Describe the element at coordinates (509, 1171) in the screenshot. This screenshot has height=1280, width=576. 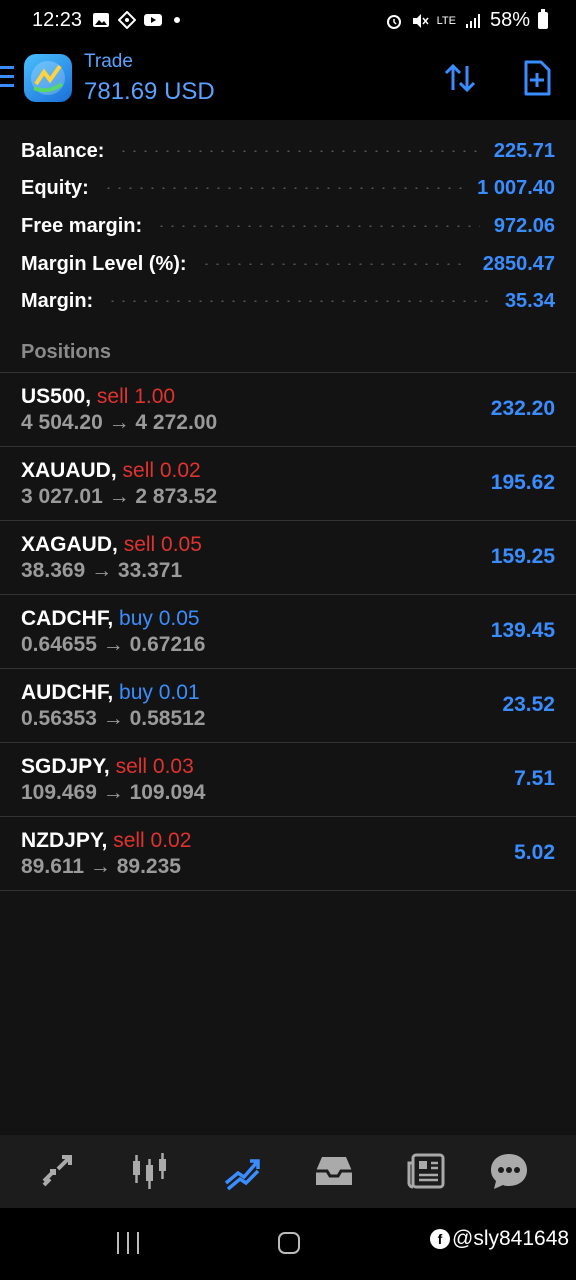
I see `messages-icon` at that location.